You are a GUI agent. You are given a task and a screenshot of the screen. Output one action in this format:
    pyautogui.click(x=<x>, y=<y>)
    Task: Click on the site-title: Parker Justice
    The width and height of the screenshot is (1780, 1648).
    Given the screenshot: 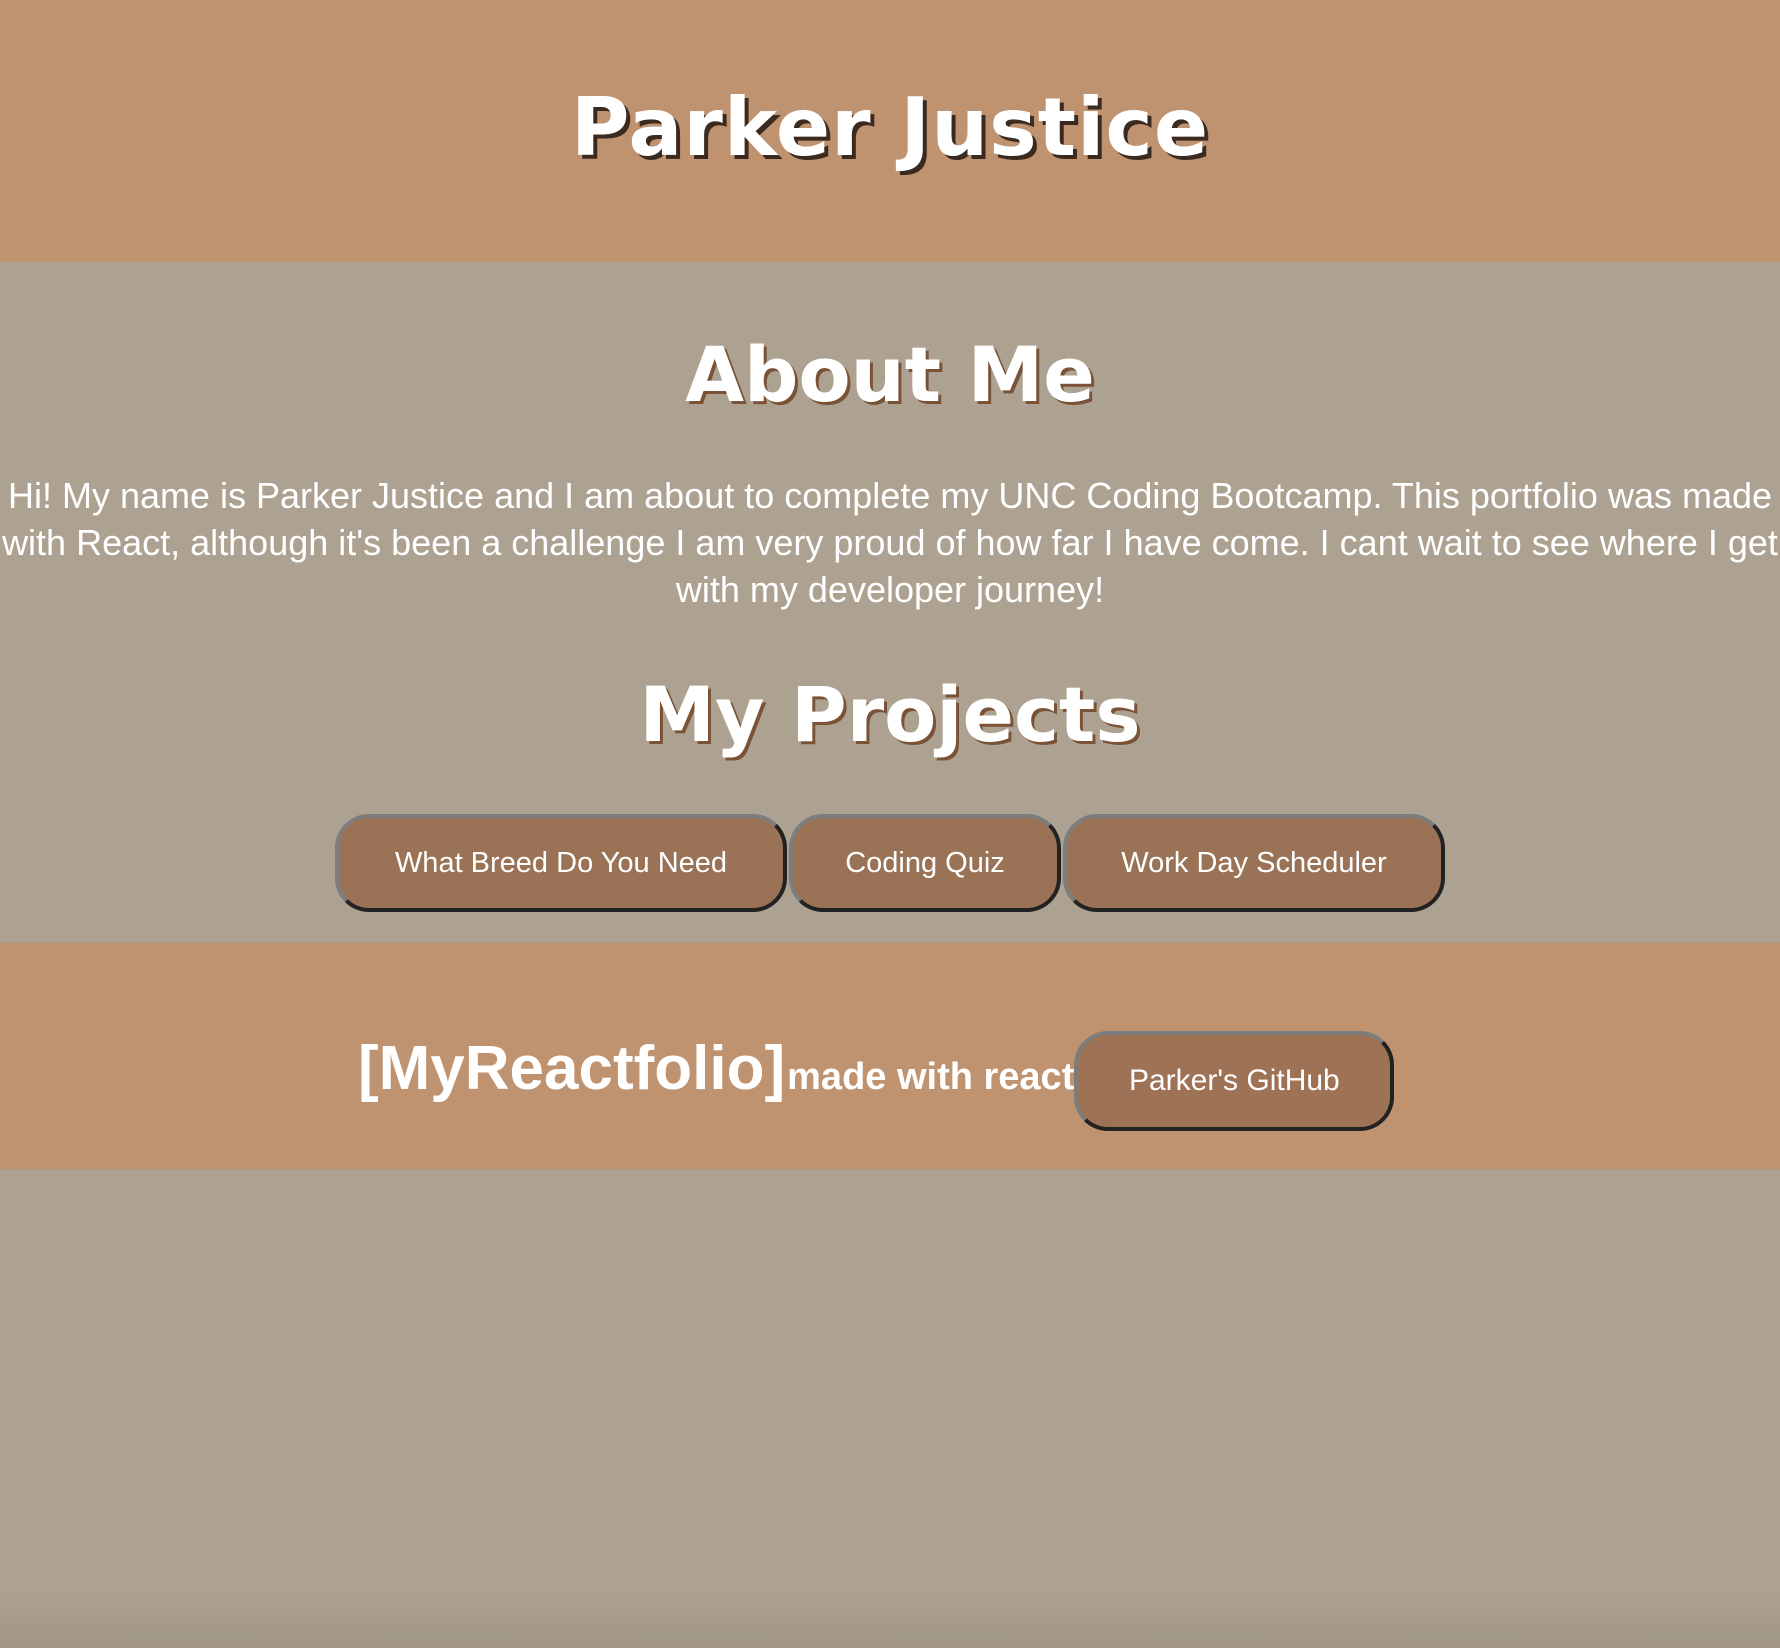 What is the action you would take?
    pyautogui.click(x=890, y=127)
    